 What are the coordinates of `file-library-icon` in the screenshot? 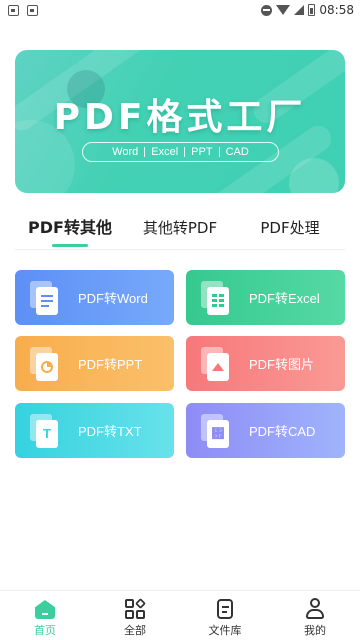 It's located at (225, 609).